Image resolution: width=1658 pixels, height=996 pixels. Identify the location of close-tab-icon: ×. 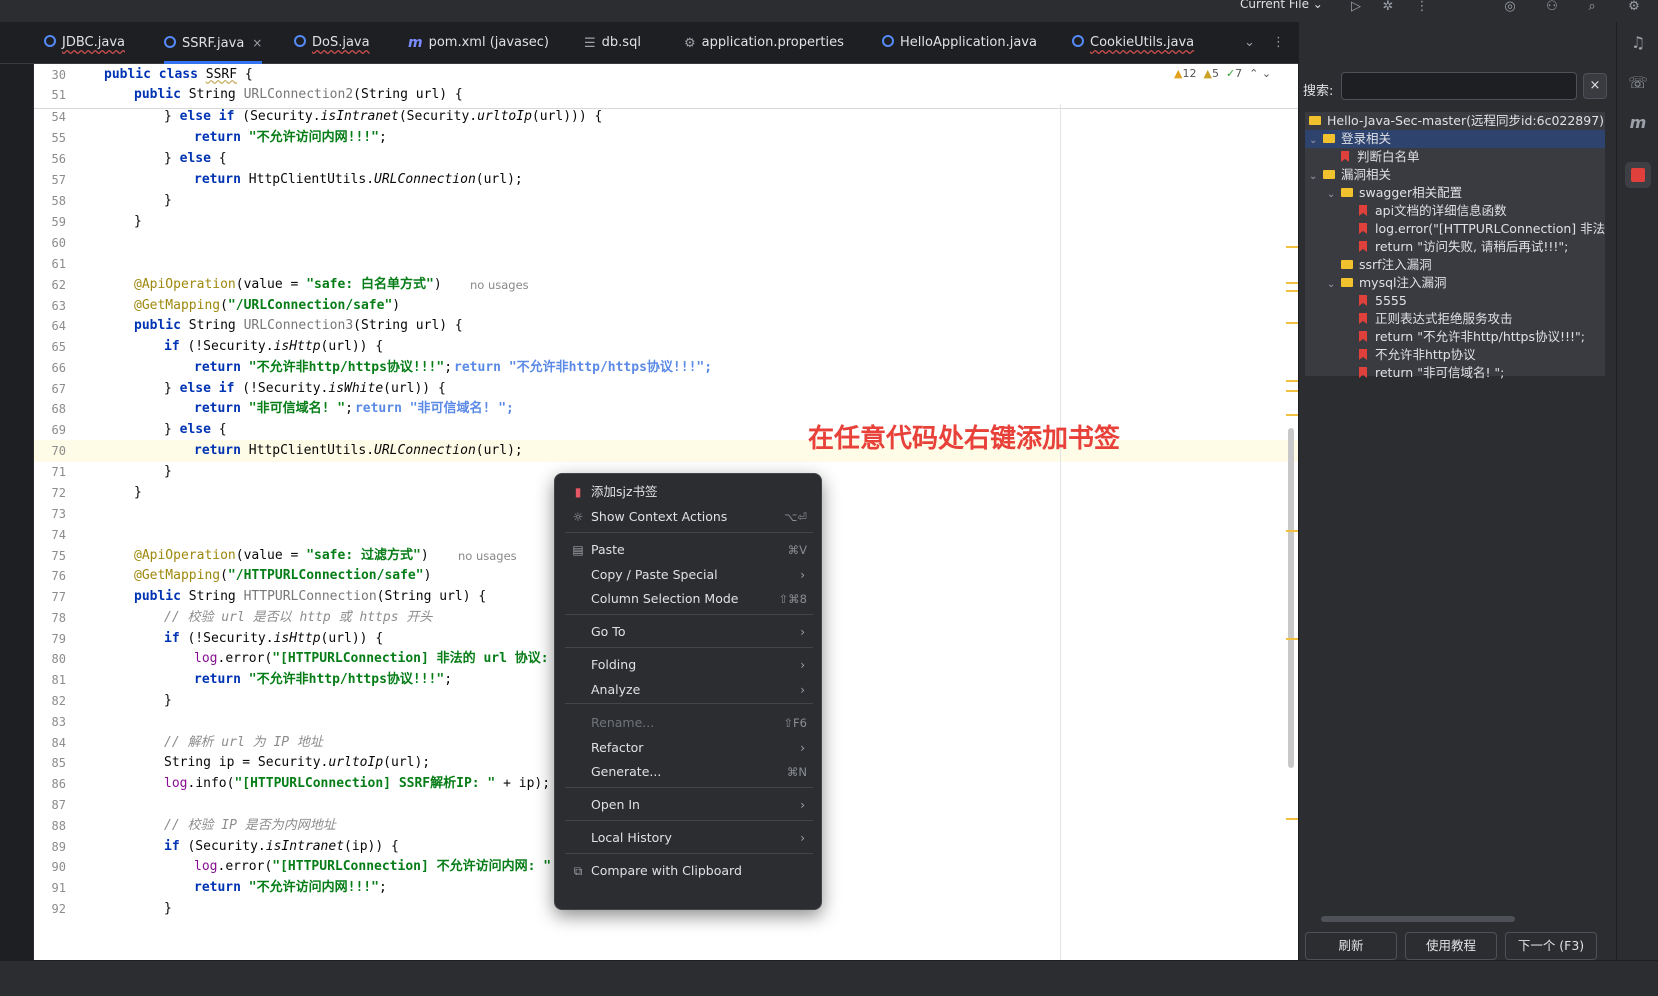
(257, 43).